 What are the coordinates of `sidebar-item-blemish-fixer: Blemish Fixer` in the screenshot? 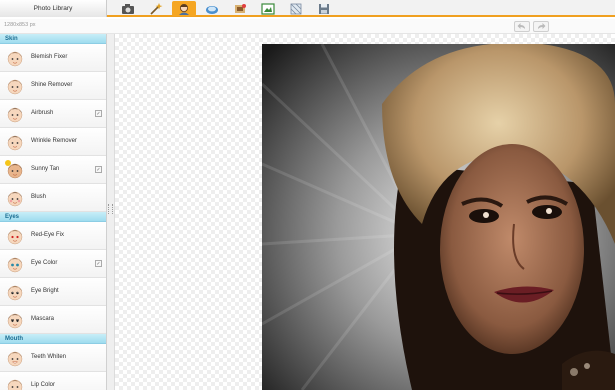 It's located at (53, 58).